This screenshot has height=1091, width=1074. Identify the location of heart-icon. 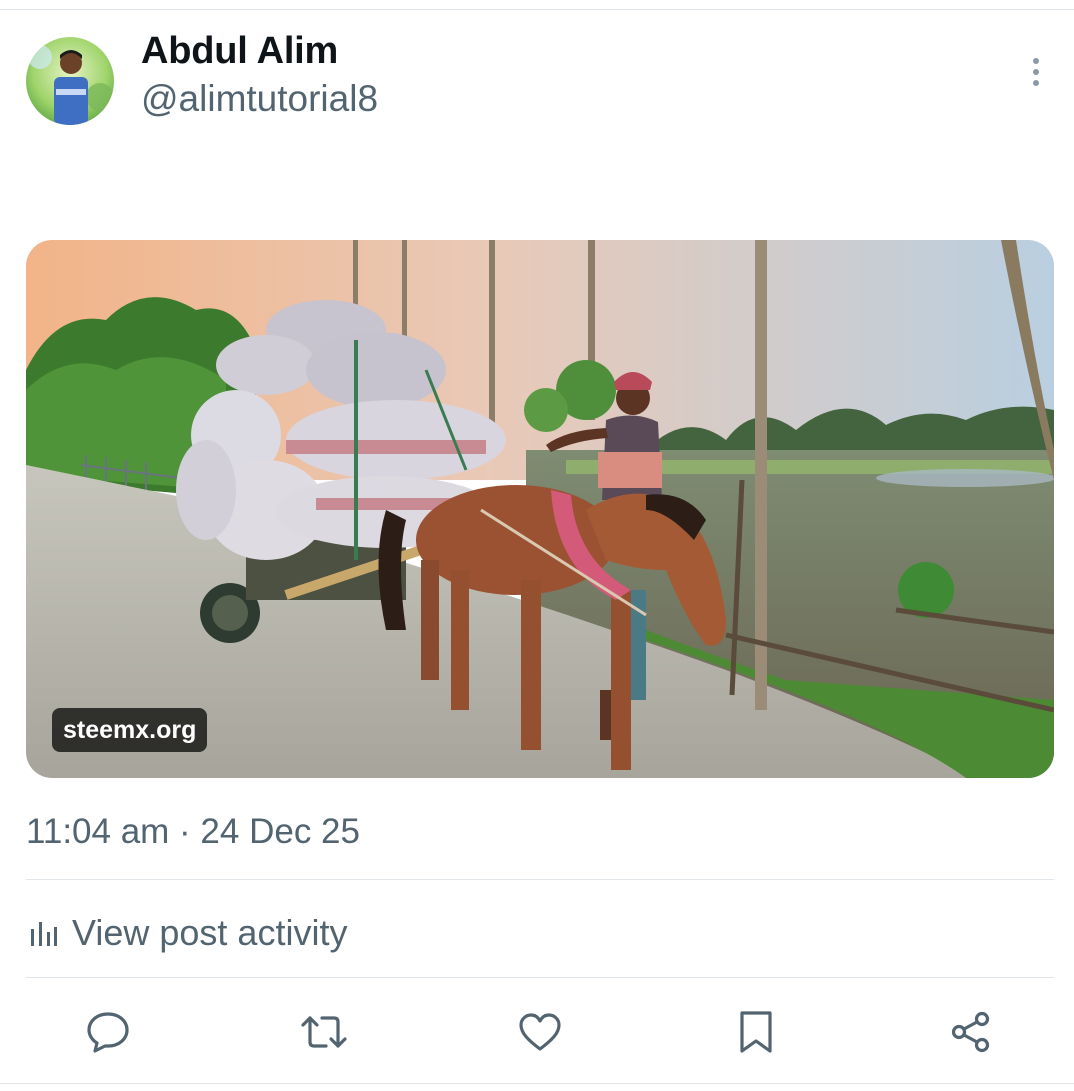
(540, 1032).